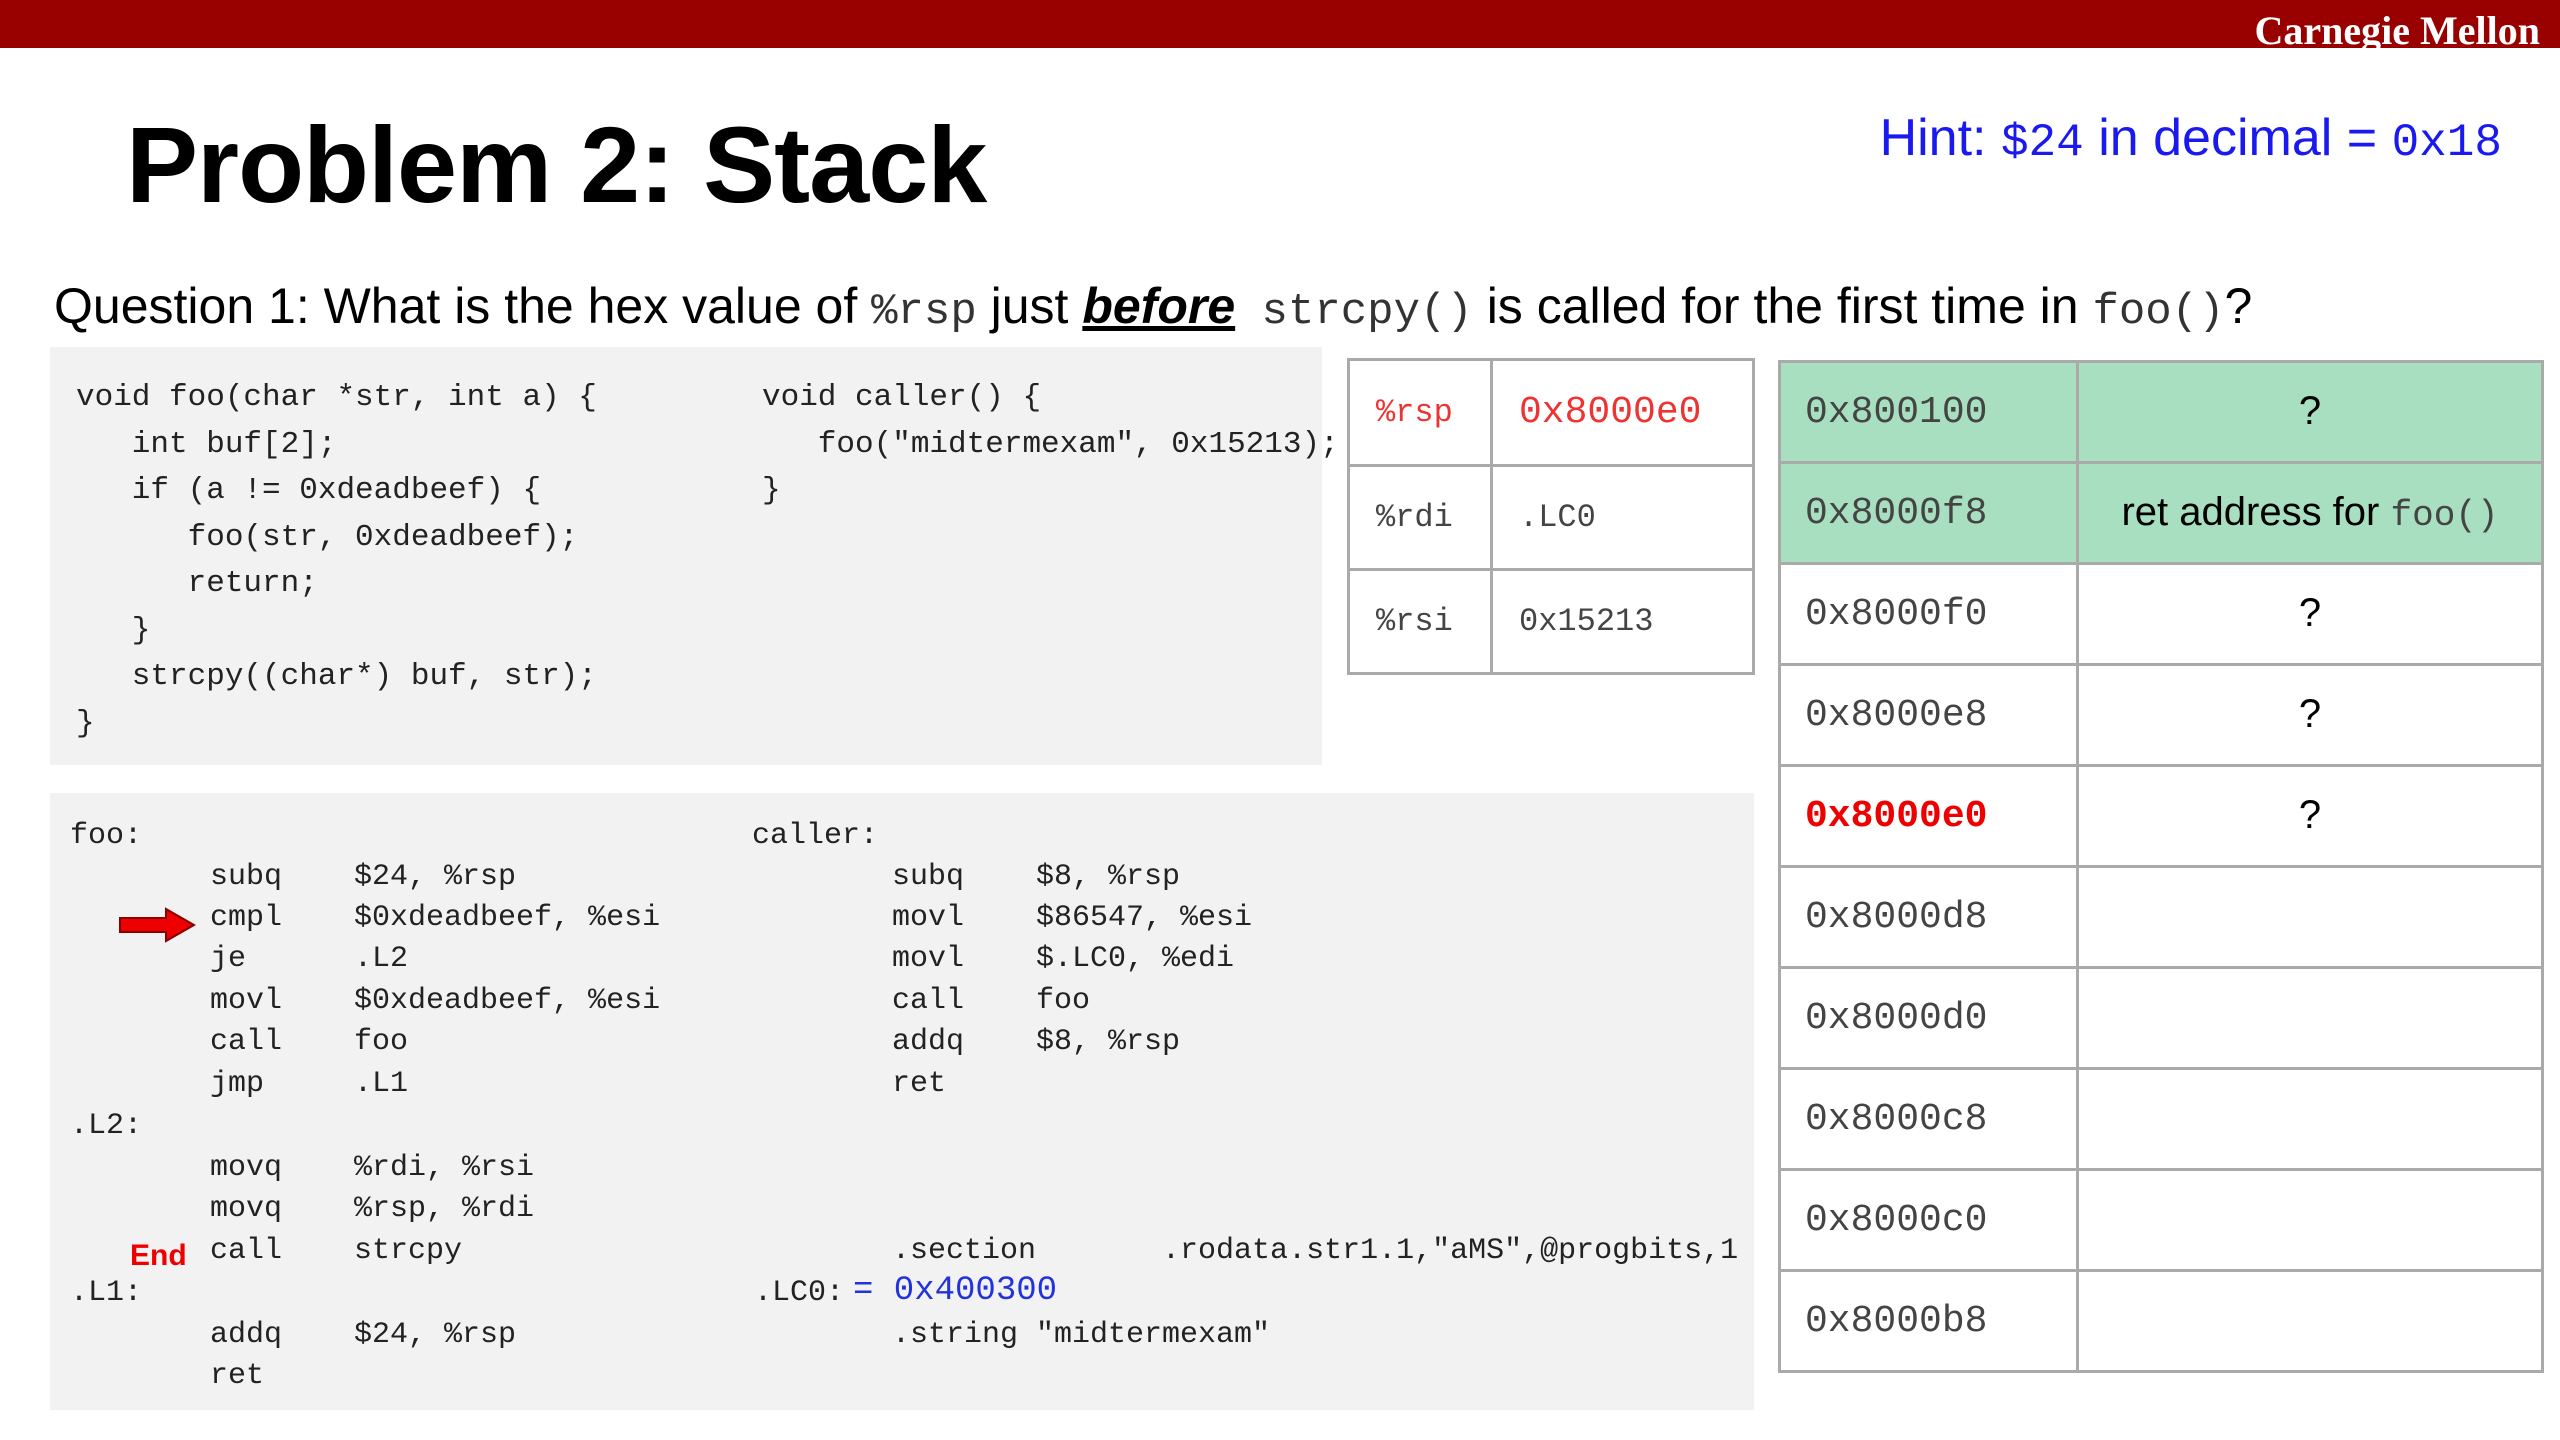 The image size is (2560, 1440). I want to click on stack-value: ret address for foo(), so click(2310, 513).